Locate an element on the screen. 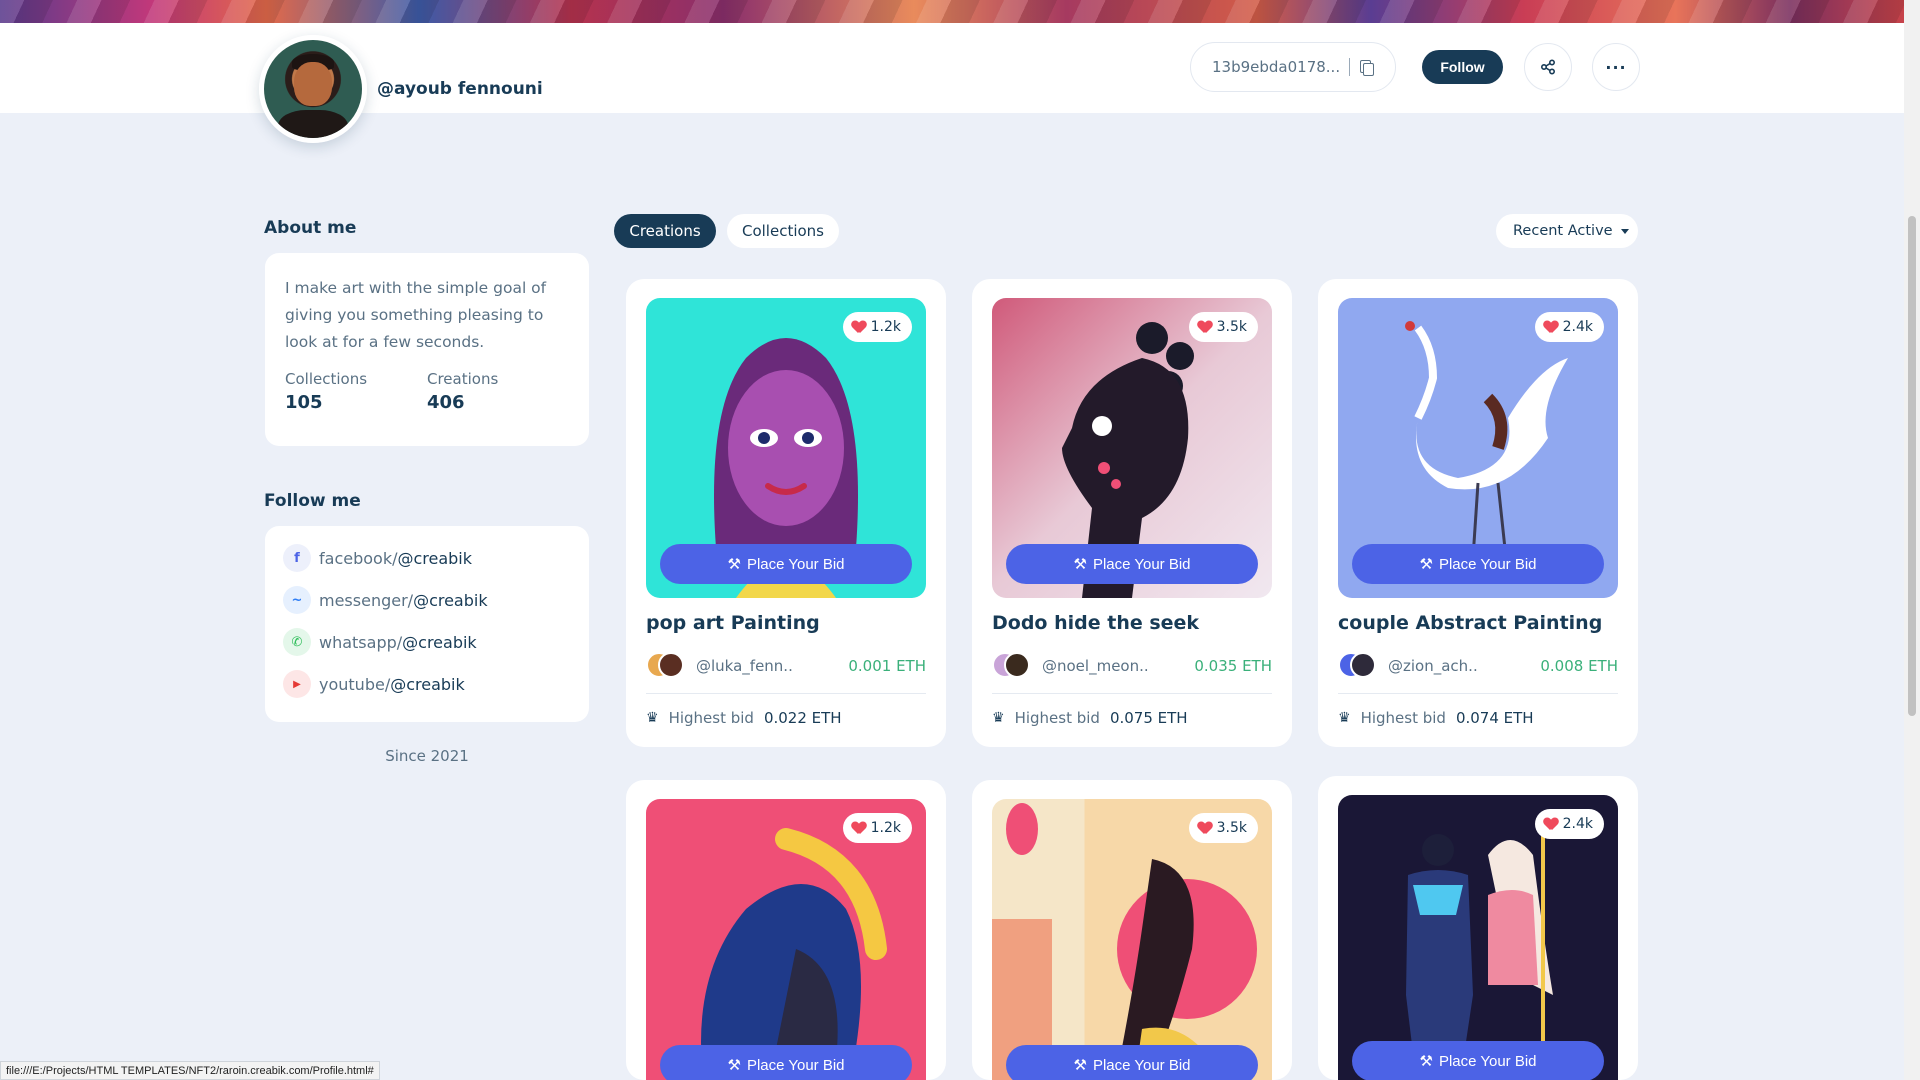 The height and width of the screenshot is (1080, 1920). collections-label: Collections is located at coordinates (326, 379).